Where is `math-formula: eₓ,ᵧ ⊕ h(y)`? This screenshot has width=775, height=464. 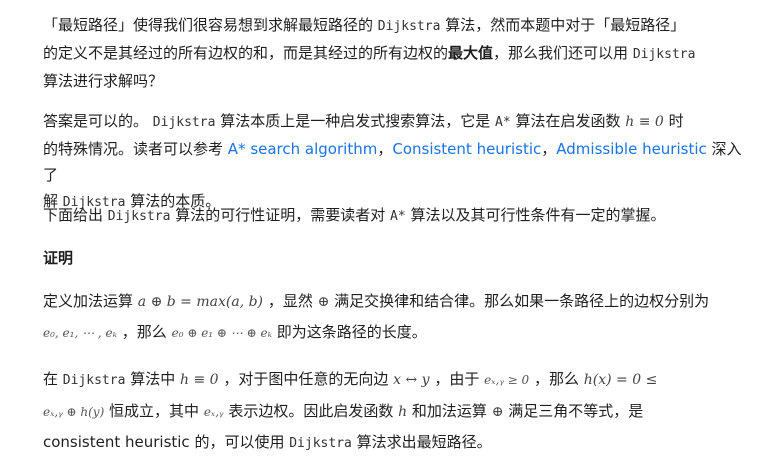 math-formula: eₓ,ᵧ ⊕ h(y) is located at coordinates (74, 412).